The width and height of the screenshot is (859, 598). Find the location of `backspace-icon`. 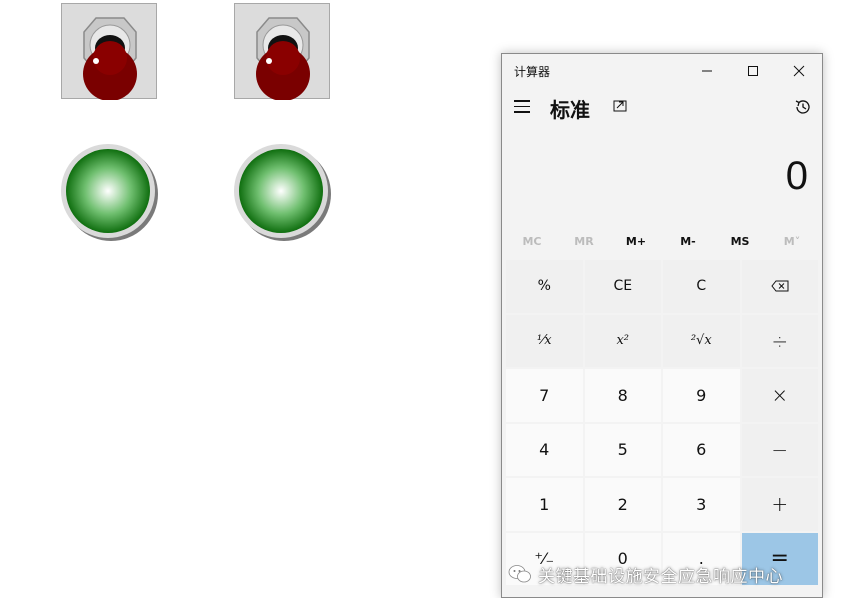

backspace-icon is located at coordinates (780, 286).